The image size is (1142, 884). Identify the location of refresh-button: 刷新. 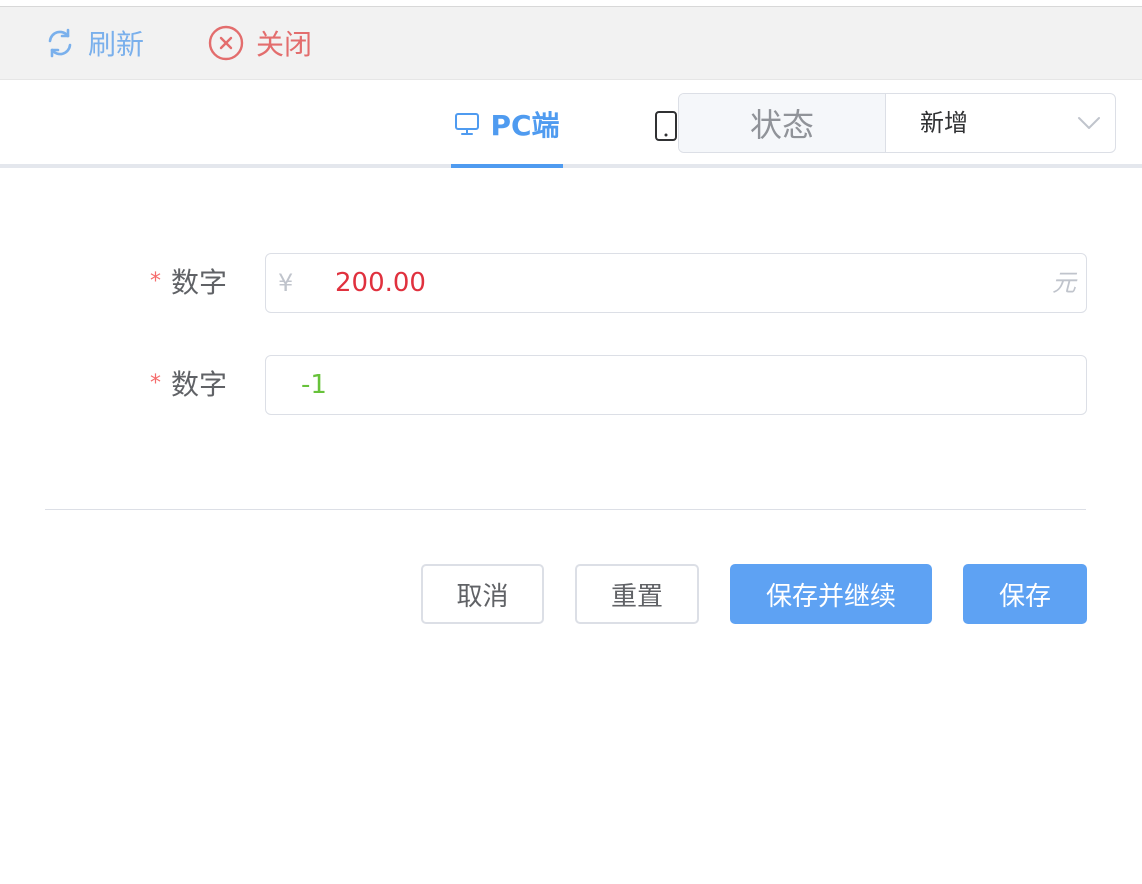
(94, 43).